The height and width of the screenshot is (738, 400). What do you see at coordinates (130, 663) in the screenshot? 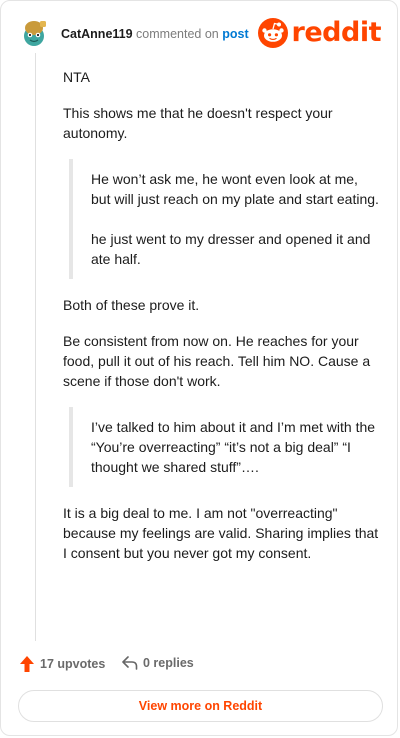
I see `reply-arrow-icon` at bounding box center [130, 663].